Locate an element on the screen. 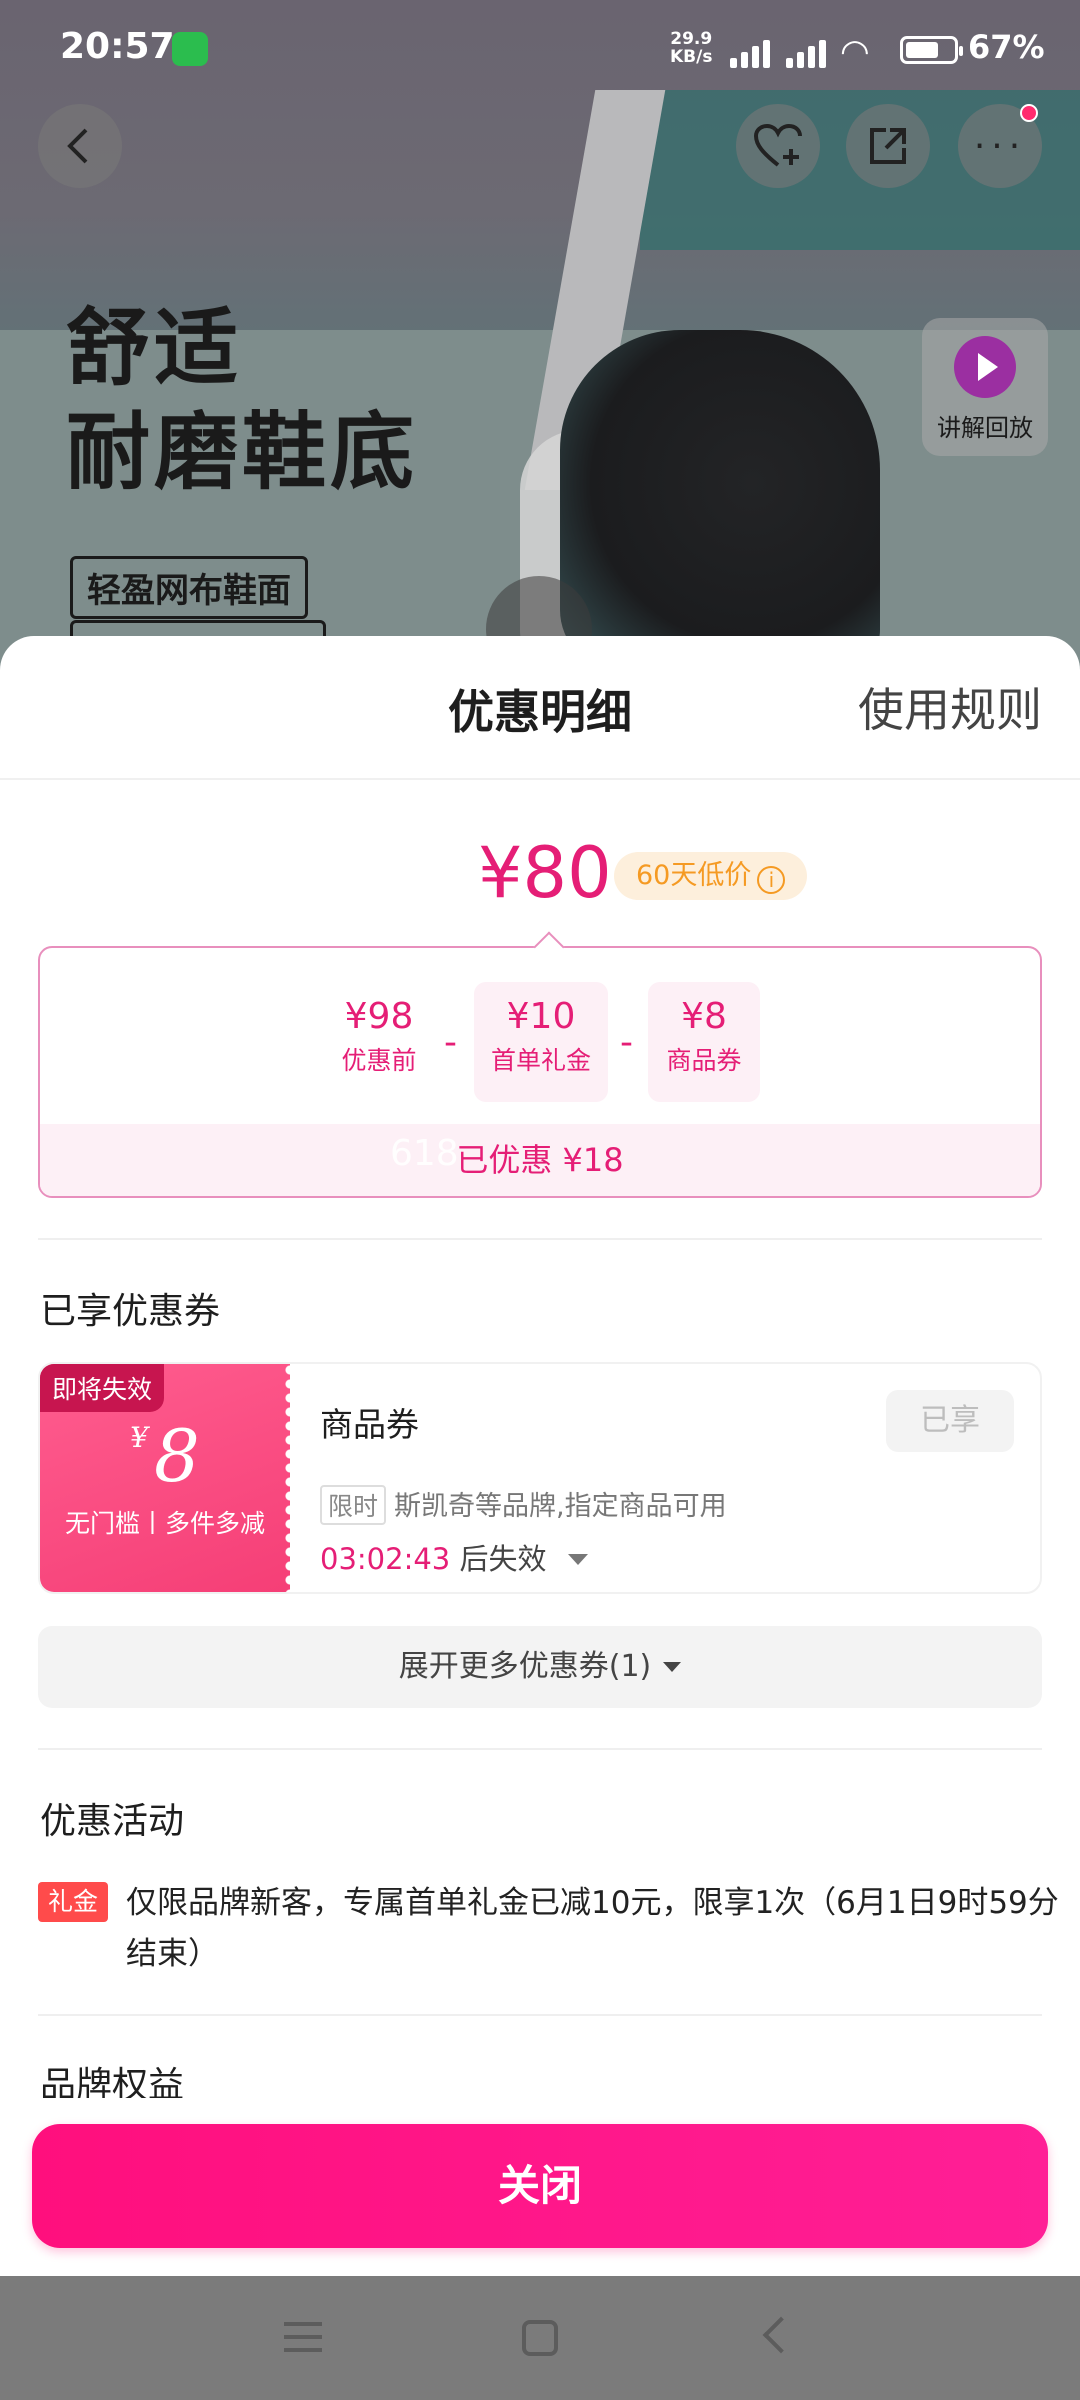 Image resolution: width=1080 pixels, height=2400 pixels. coupon-currency: ¥ is located at coordinates (139, 1437).